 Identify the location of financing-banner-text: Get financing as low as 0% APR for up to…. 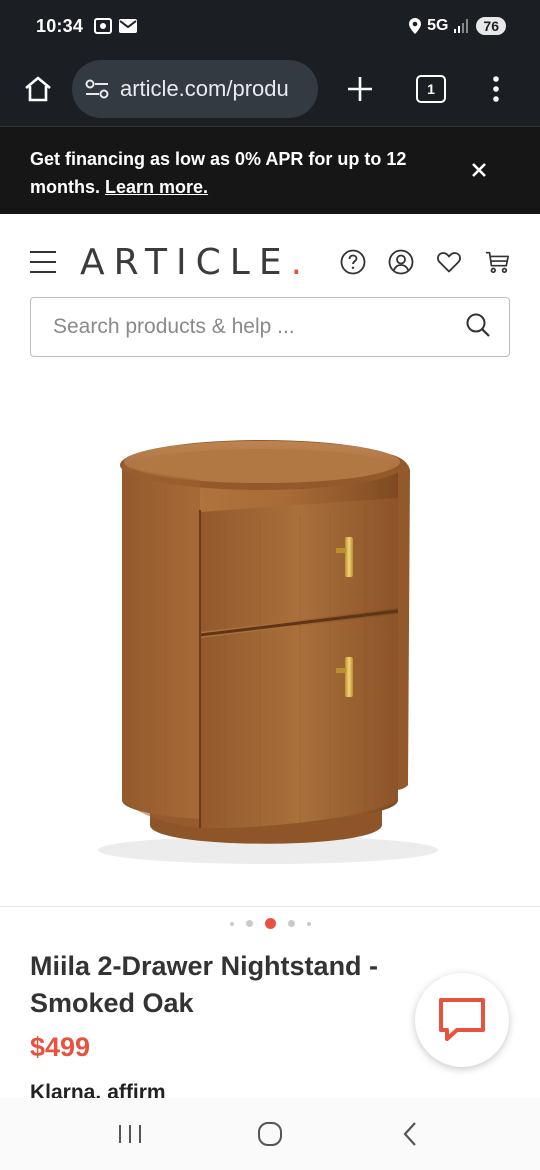
(220, 173).